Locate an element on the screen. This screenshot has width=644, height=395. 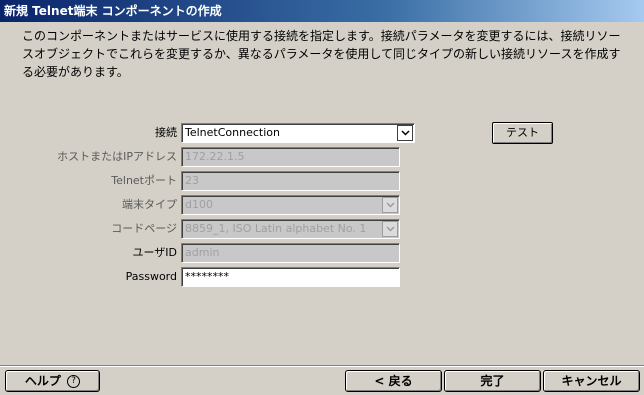
port-label: Telnetポート is located at coordinates (144, 180).